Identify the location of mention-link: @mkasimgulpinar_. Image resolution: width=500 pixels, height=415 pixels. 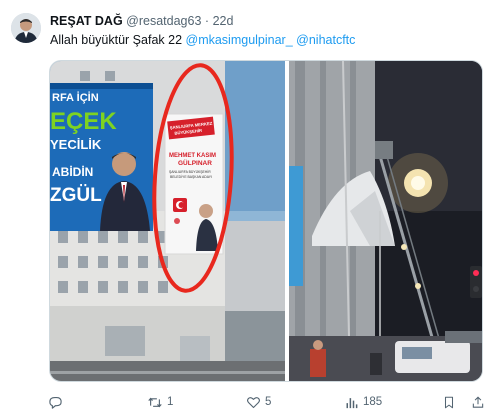
(239, 40).